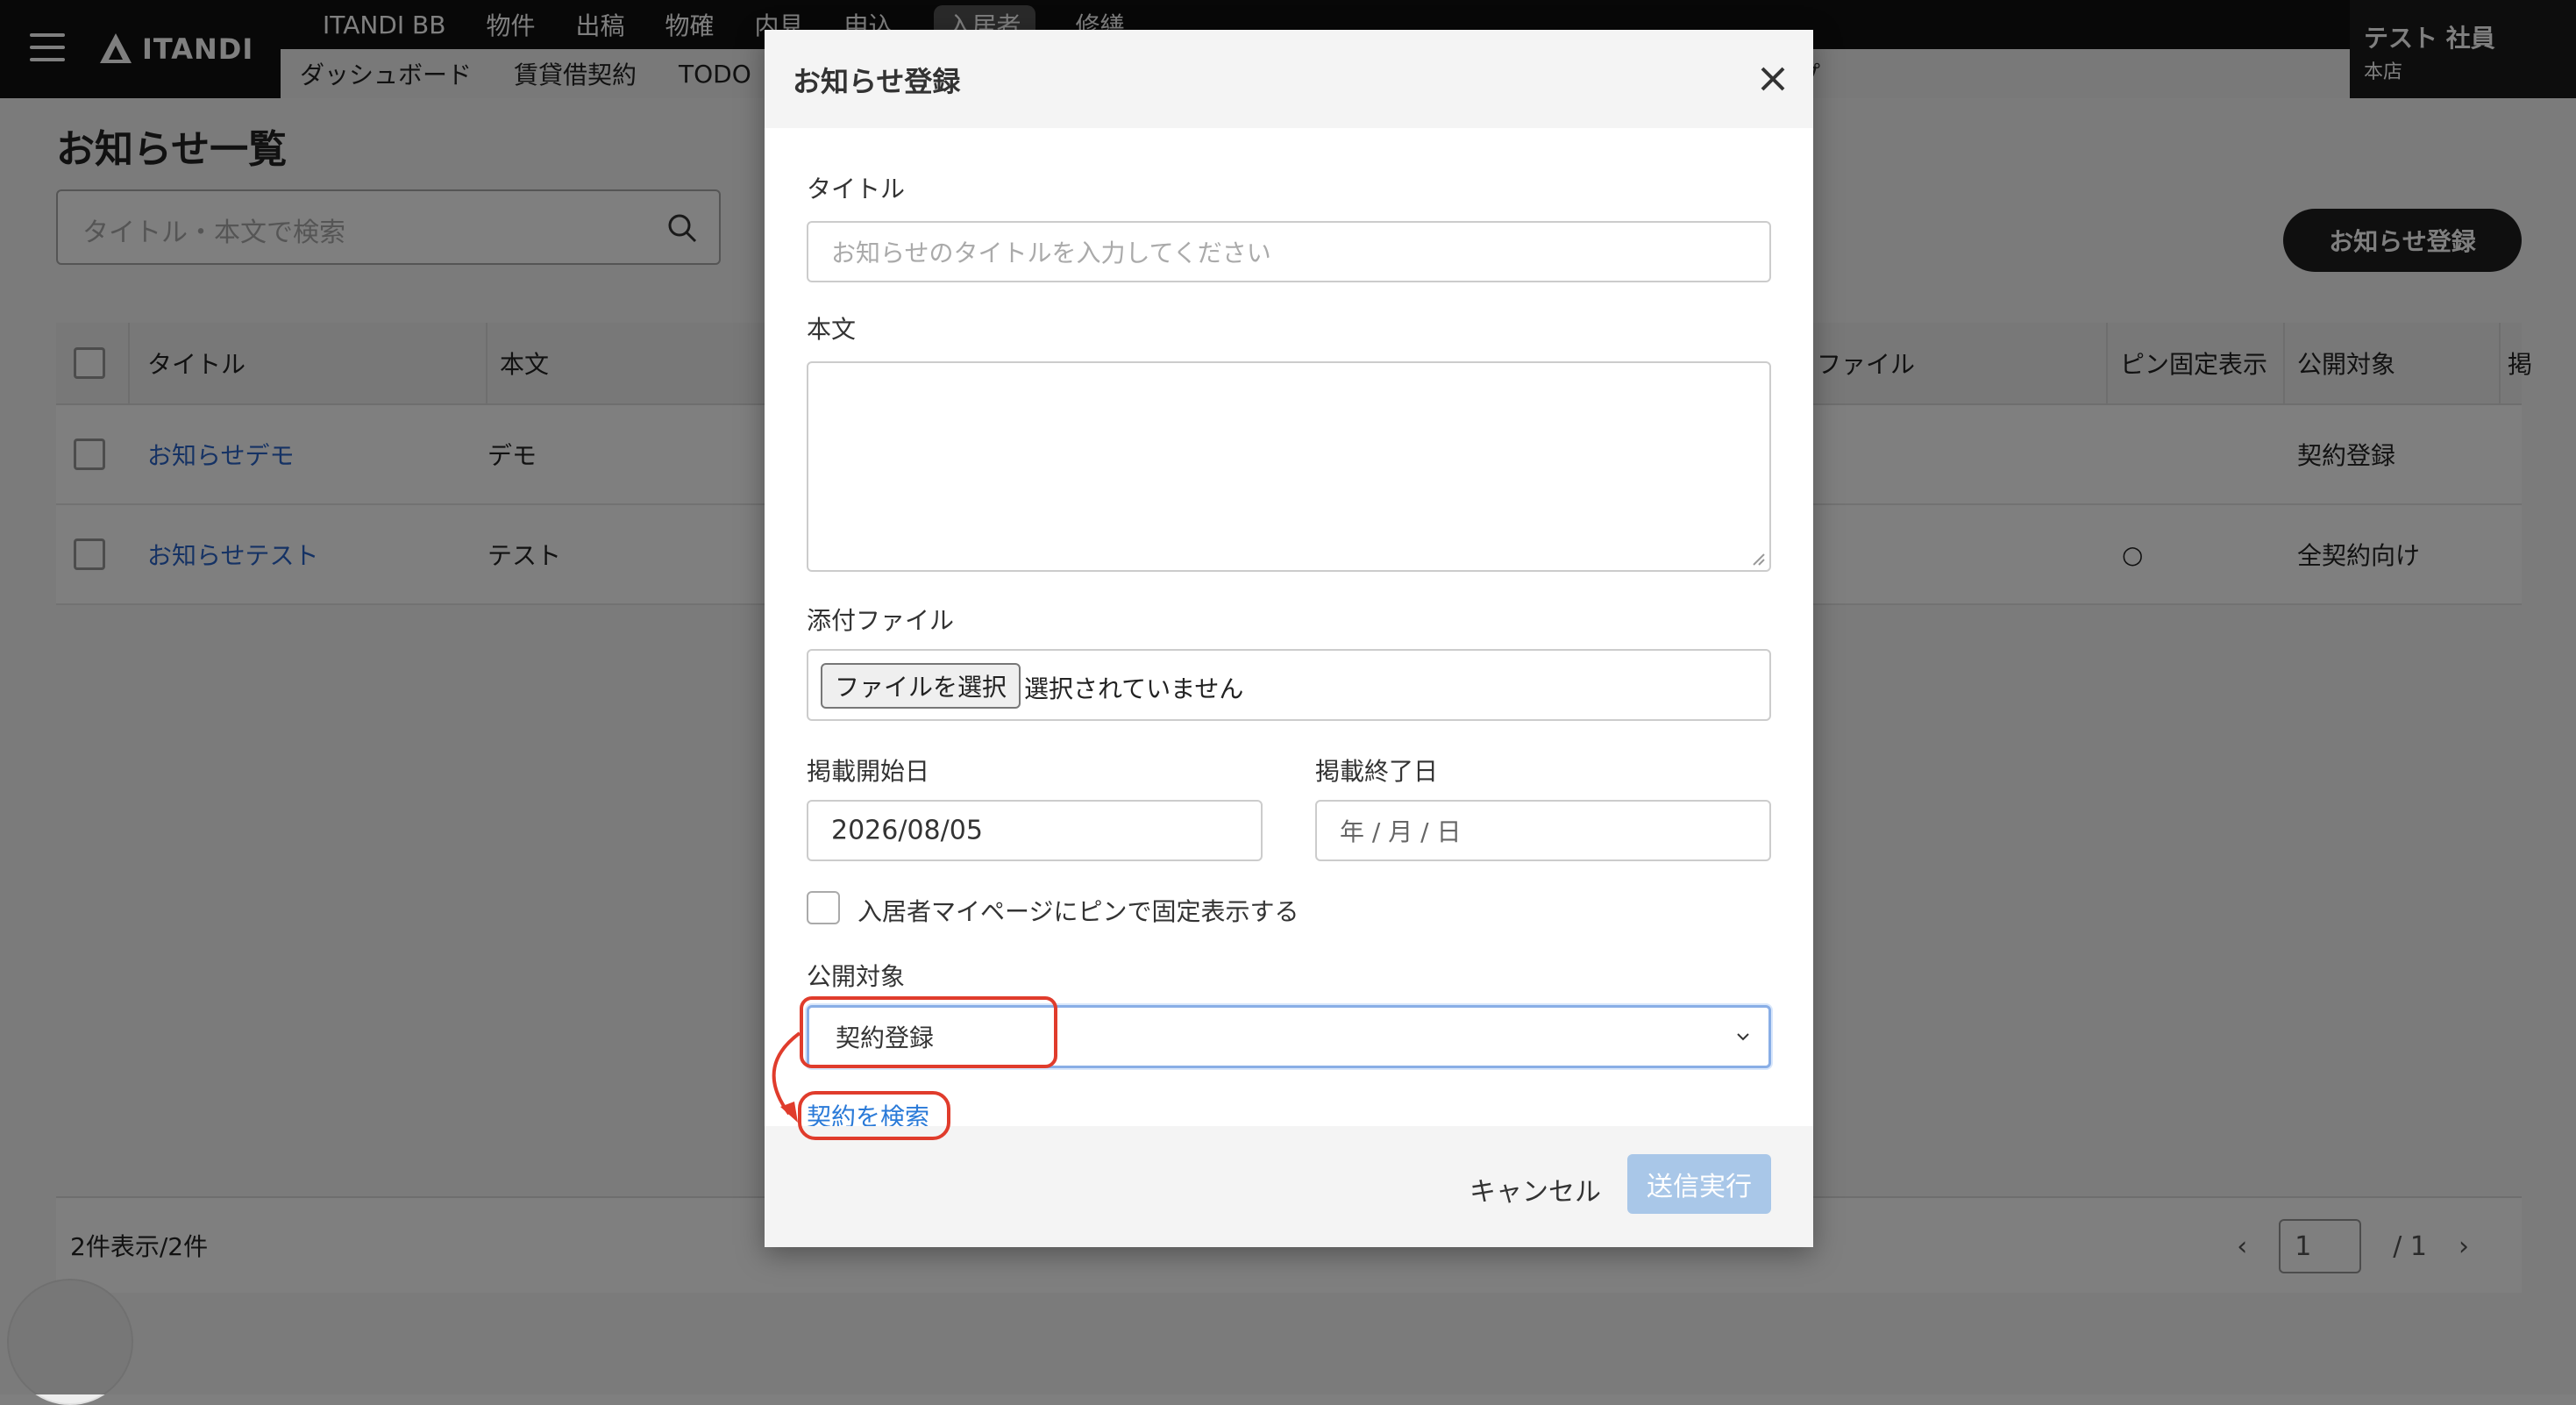 Image resolution: width=2576 pixels, height=1405 pixels. What do you see at coordinates (1051, 253) in the screenshot?
I see `title-placeholder: お知らせのタイトルを入力してください` at bounding box center [1051, 253].